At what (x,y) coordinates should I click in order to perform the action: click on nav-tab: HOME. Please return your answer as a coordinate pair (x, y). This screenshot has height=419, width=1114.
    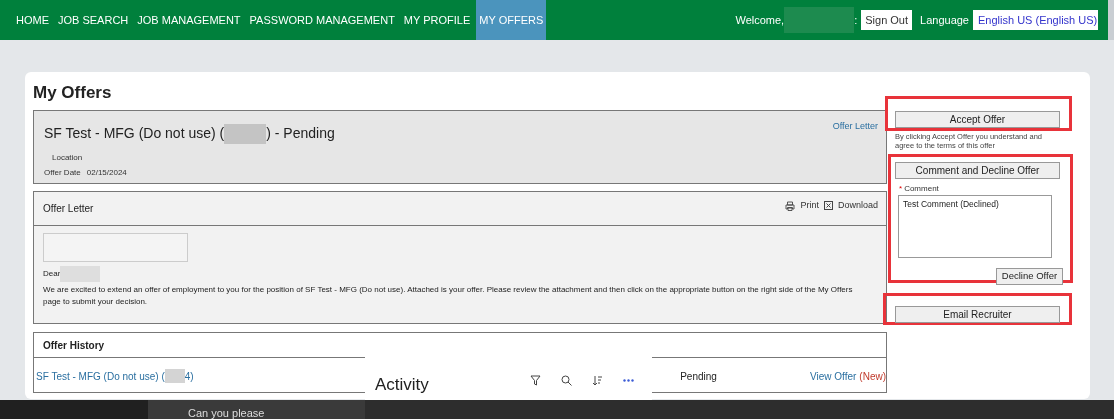
    Looking at the image, I should click on (32, 20).